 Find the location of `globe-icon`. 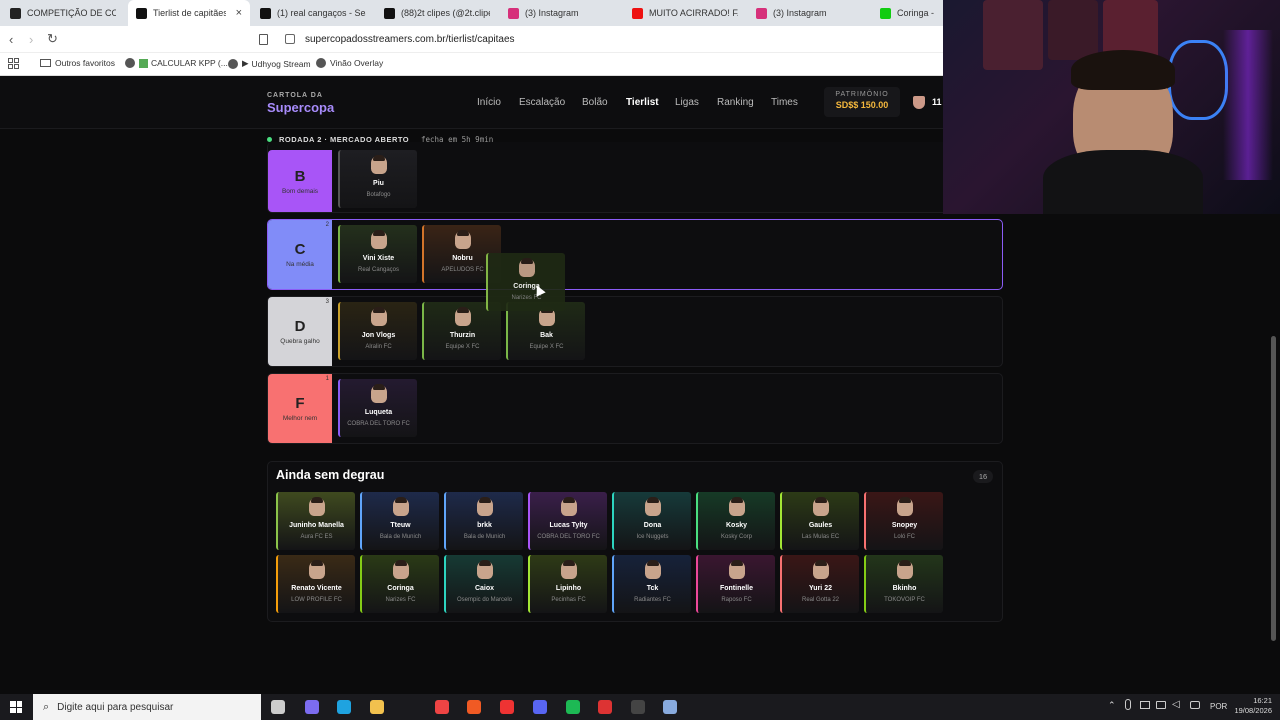

globe-icon is located at coordinates (321, 63).